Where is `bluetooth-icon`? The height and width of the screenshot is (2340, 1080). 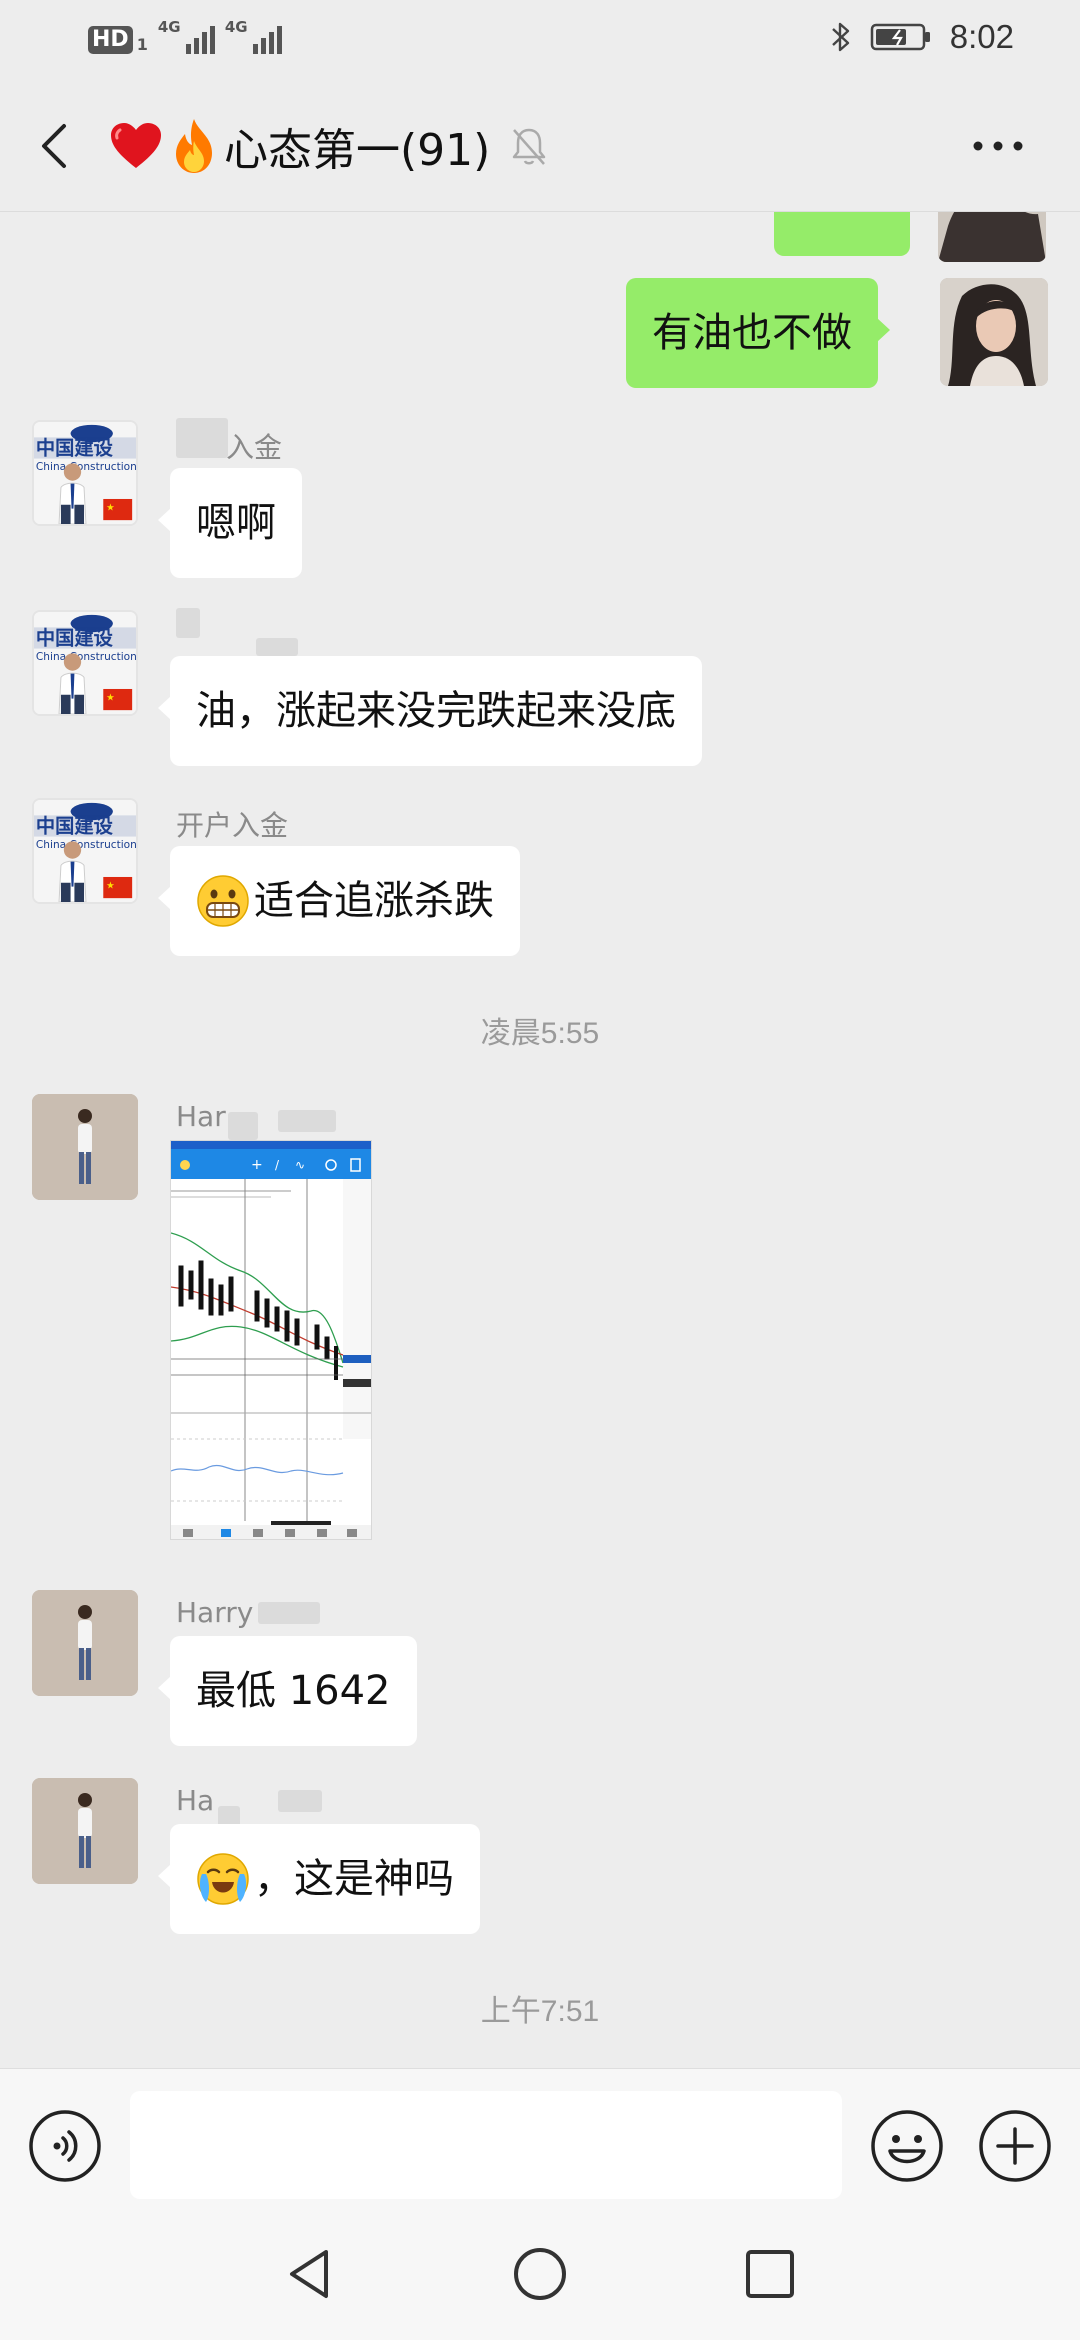
bluetooth-icon is located at coordinates (840, 37).